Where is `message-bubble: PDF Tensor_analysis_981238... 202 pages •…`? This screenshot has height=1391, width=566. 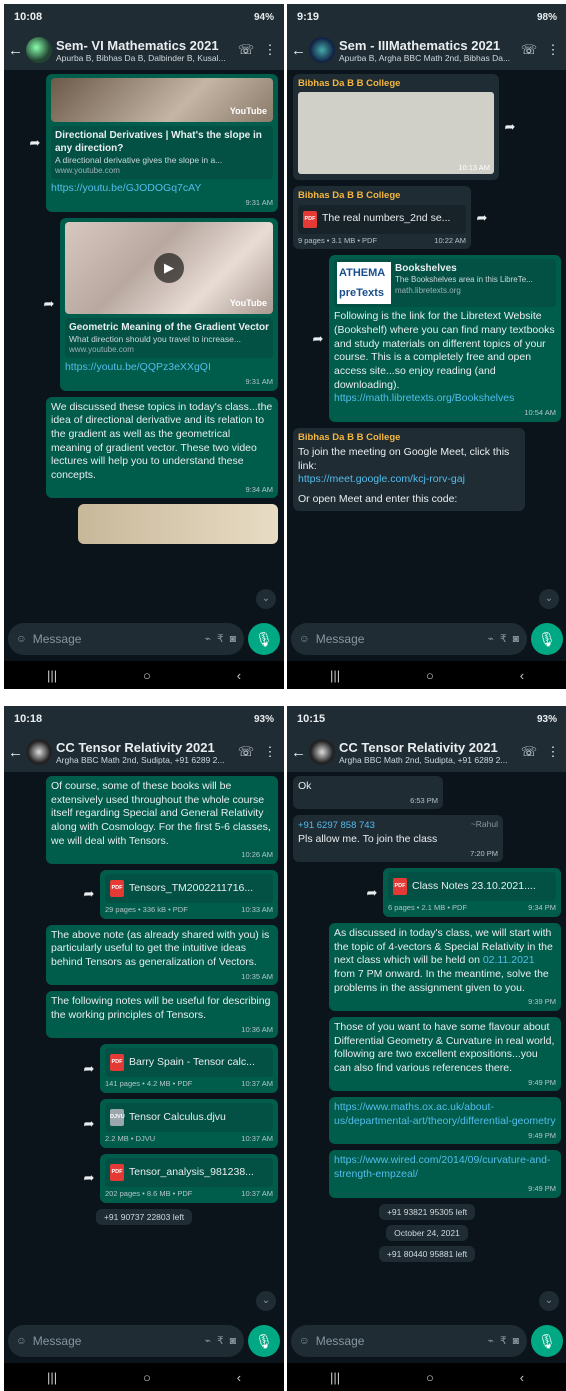 message-bubble: PDF Tensor_analysis_981238... 202 pages •… is located at coordinates (189, 1178).